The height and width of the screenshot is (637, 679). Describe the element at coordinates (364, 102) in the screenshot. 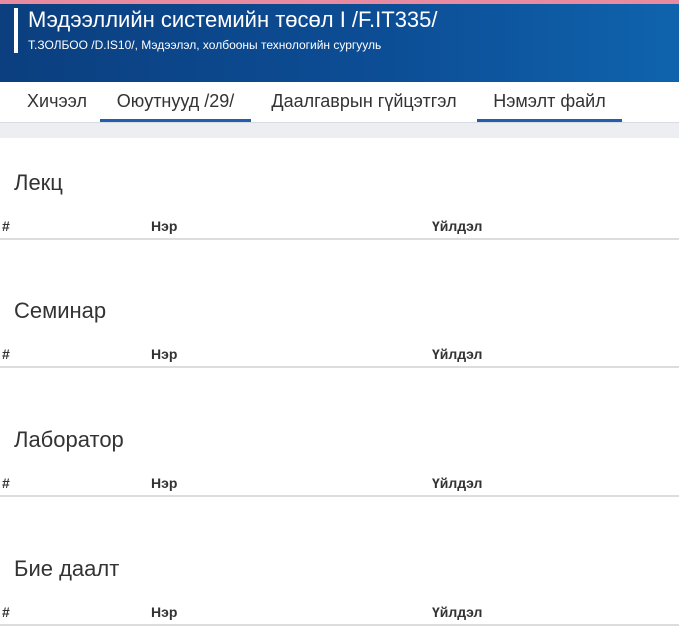

I see `tab-assignment-progress: Даалгаврын гүйцэтгэл` at that location.